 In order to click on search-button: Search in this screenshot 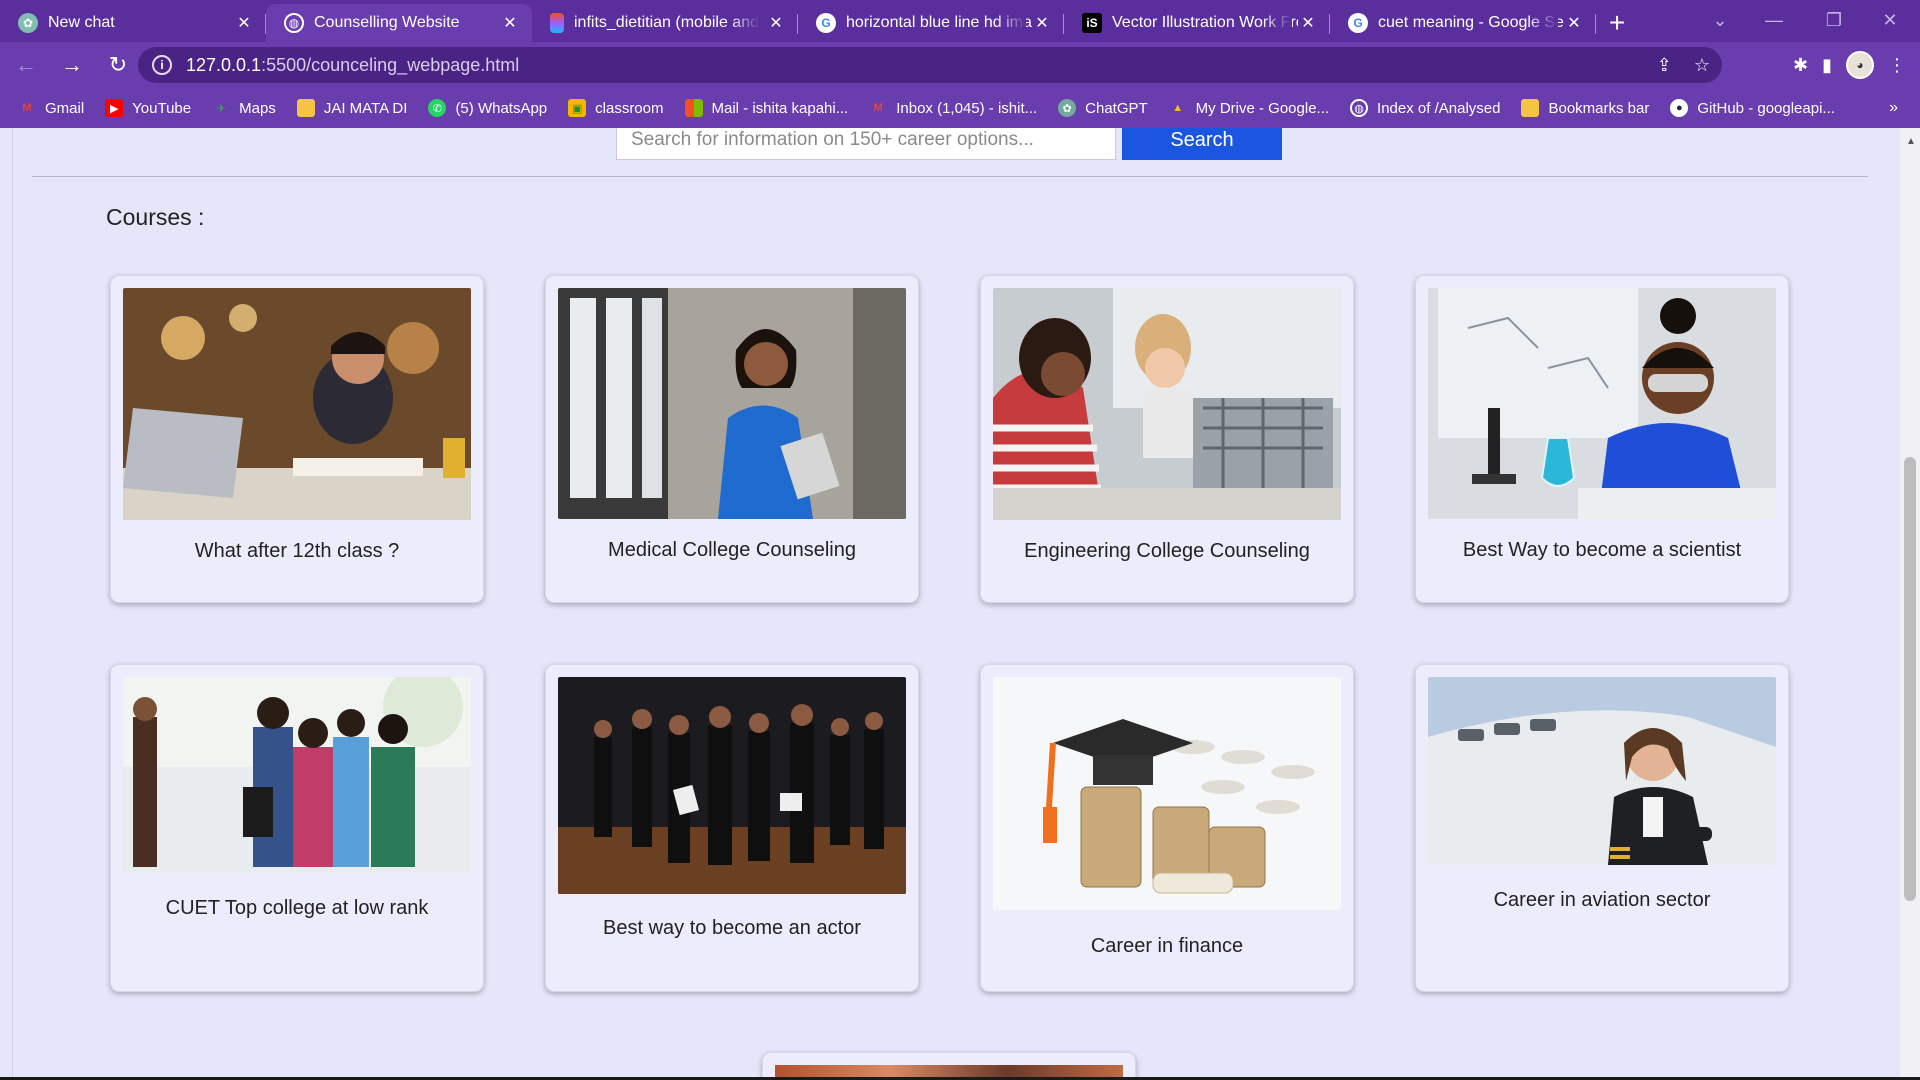, I will do `click(1202, 144)`.